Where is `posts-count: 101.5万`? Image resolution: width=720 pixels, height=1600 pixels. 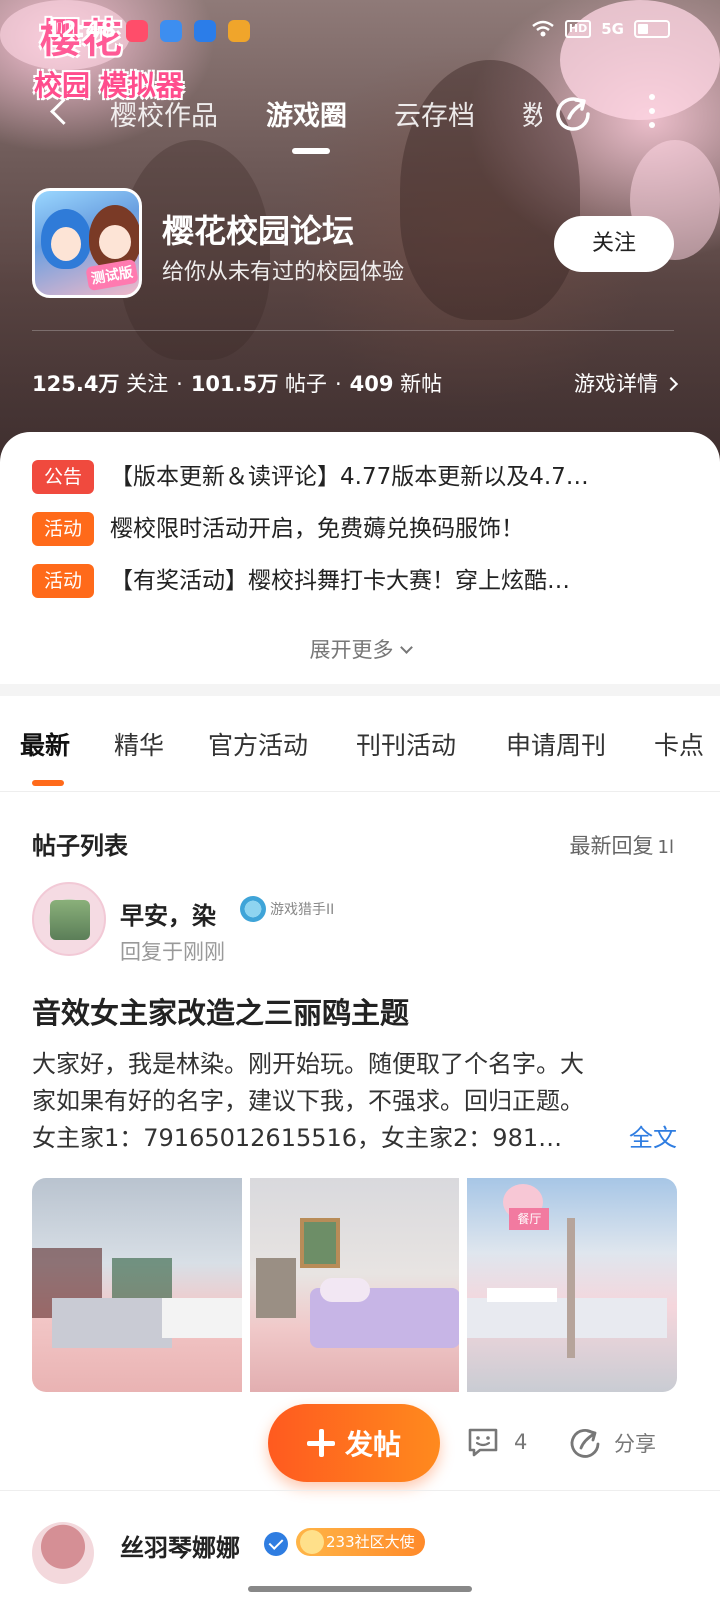 posts-count: 101.5万 is located at coordinates (234, 384).